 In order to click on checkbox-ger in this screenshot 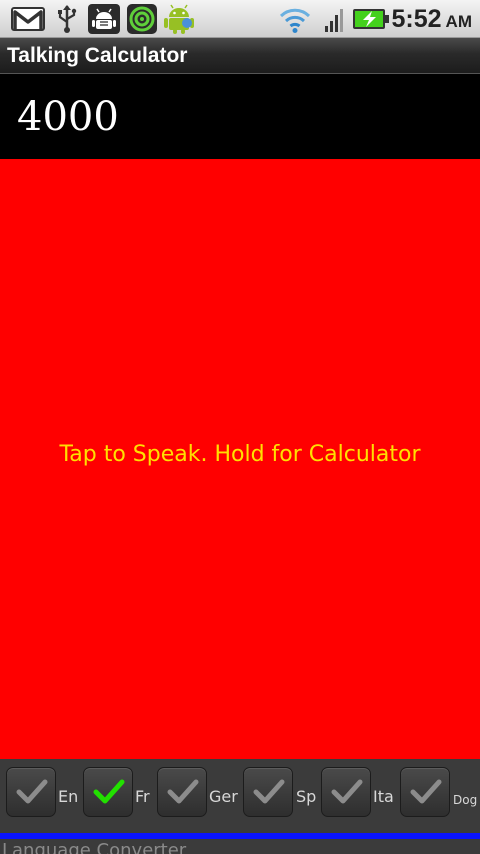, I will do `click(182, 792)`.